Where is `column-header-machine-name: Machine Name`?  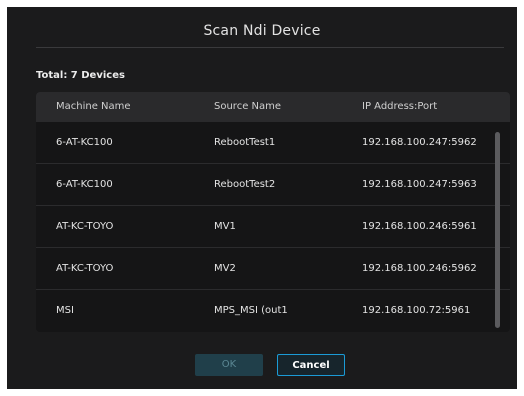
column-header-machine-name: Machine Name is located at coordinates (93, 106).